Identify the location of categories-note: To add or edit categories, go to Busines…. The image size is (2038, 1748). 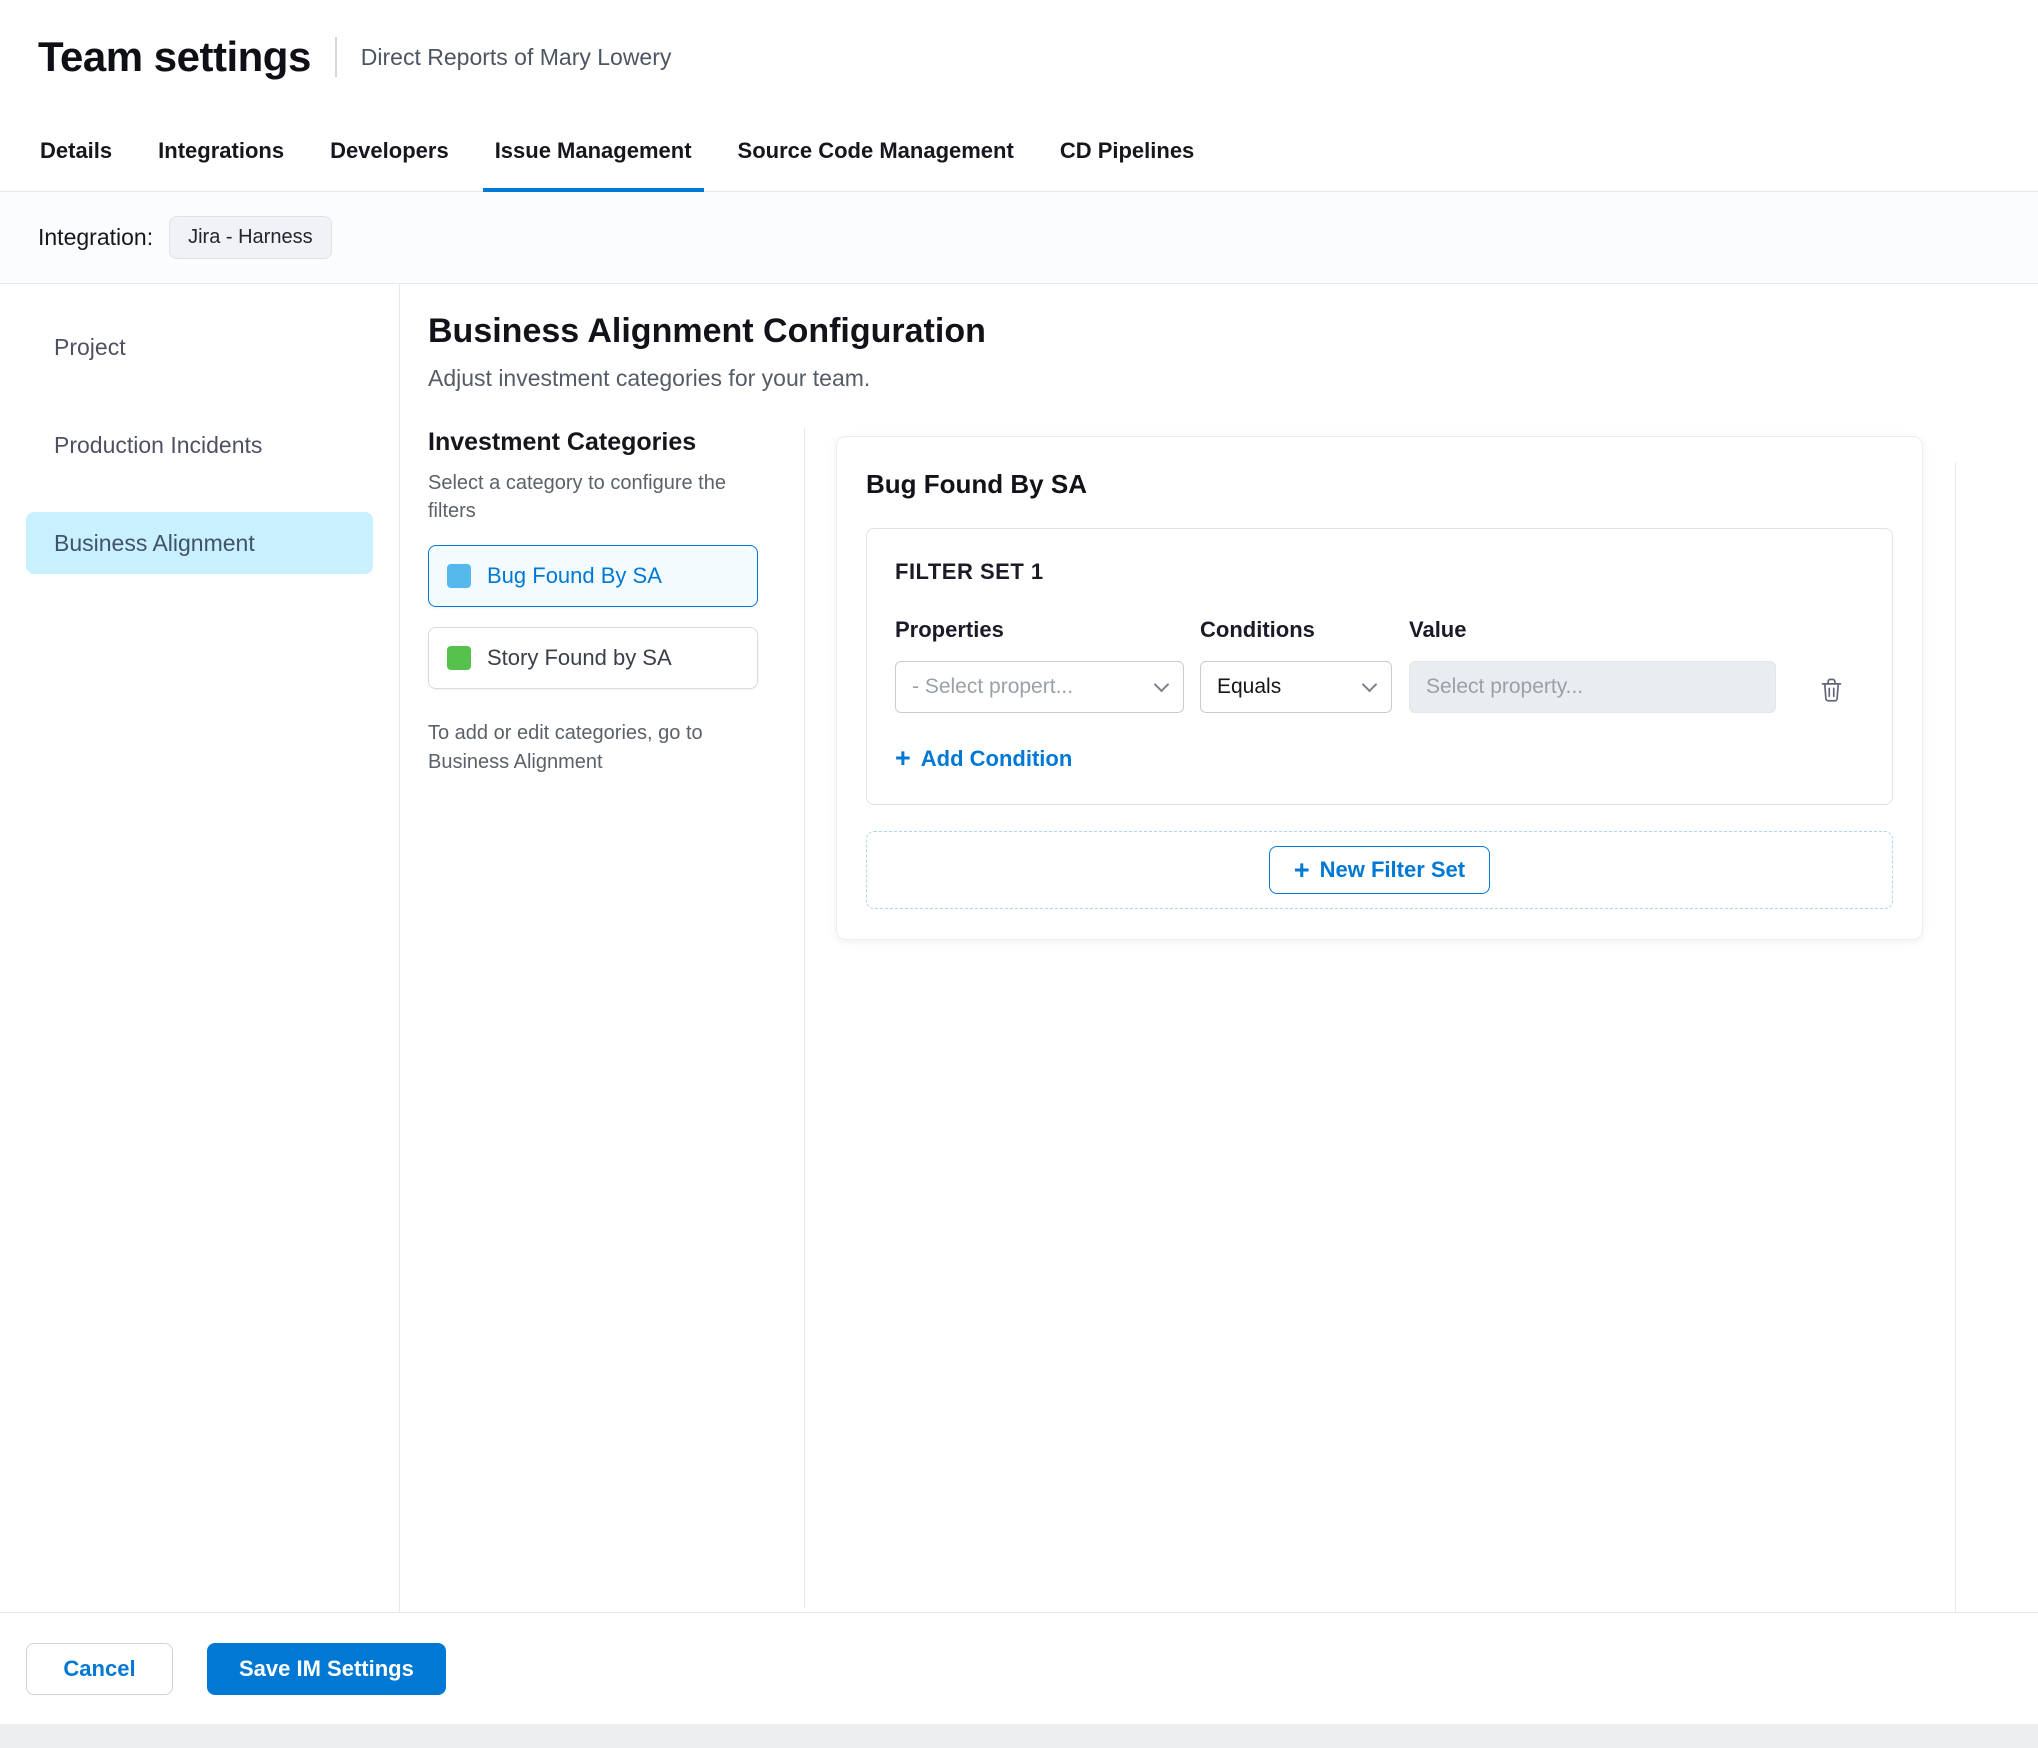
(565, 747).